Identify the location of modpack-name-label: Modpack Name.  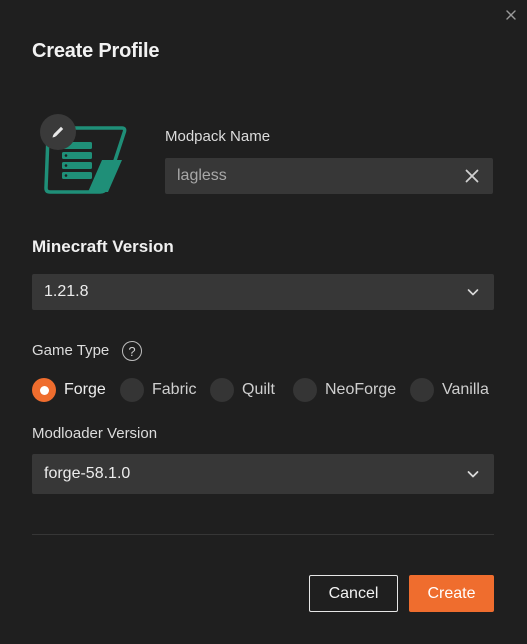
(218, 136).